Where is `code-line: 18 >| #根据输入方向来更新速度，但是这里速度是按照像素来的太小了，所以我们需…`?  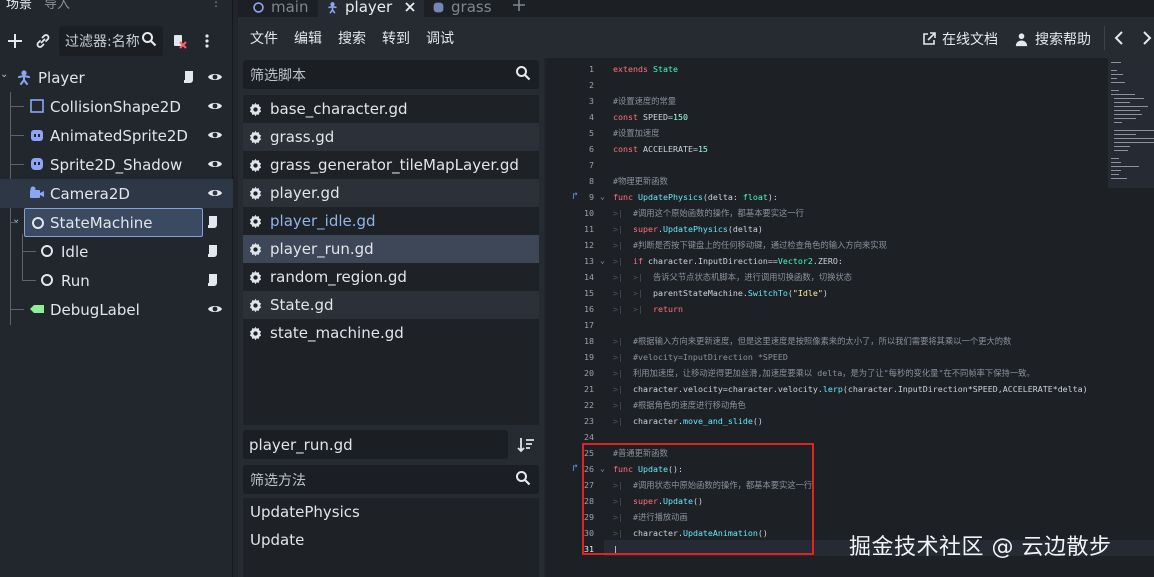 code-line: 18 >| #根据输入方向来更新速度，但是这里速度是按照像素来的太小了，所以我们需… is located at coordinates (826, 341).